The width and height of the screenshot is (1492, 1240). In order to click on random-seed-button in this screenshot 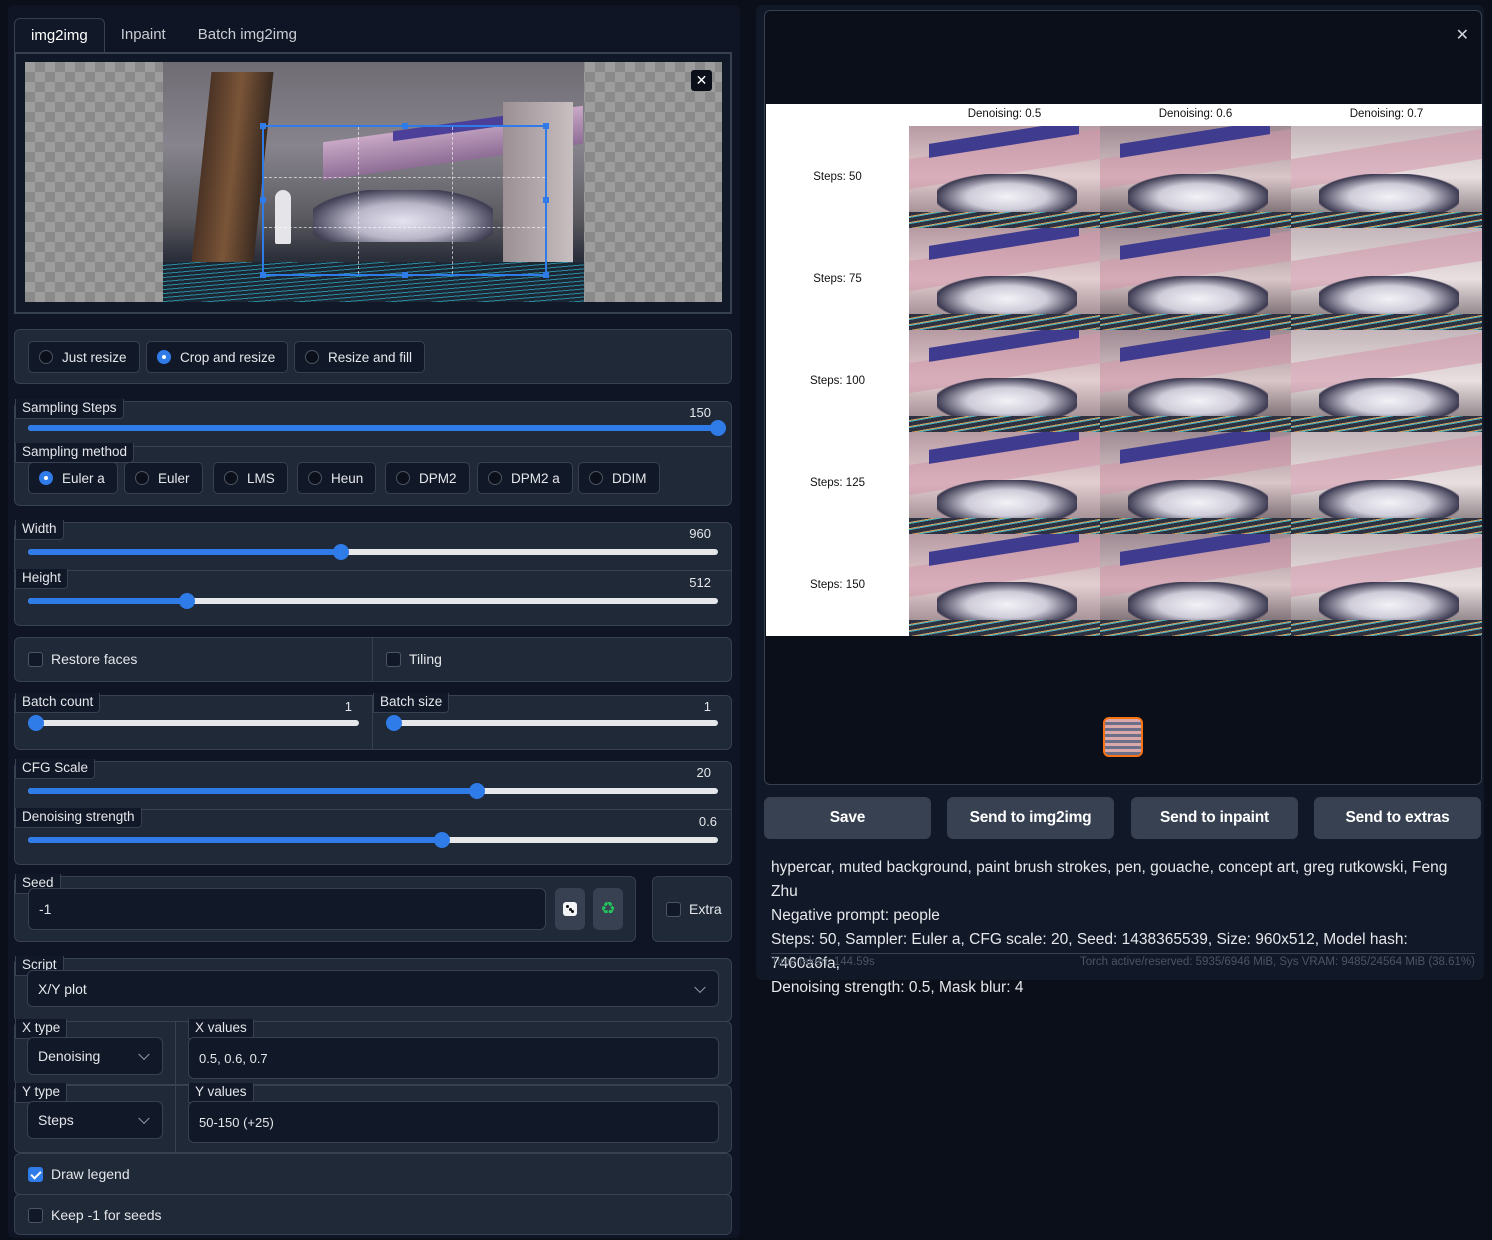, I will do `click(570, 909)`.